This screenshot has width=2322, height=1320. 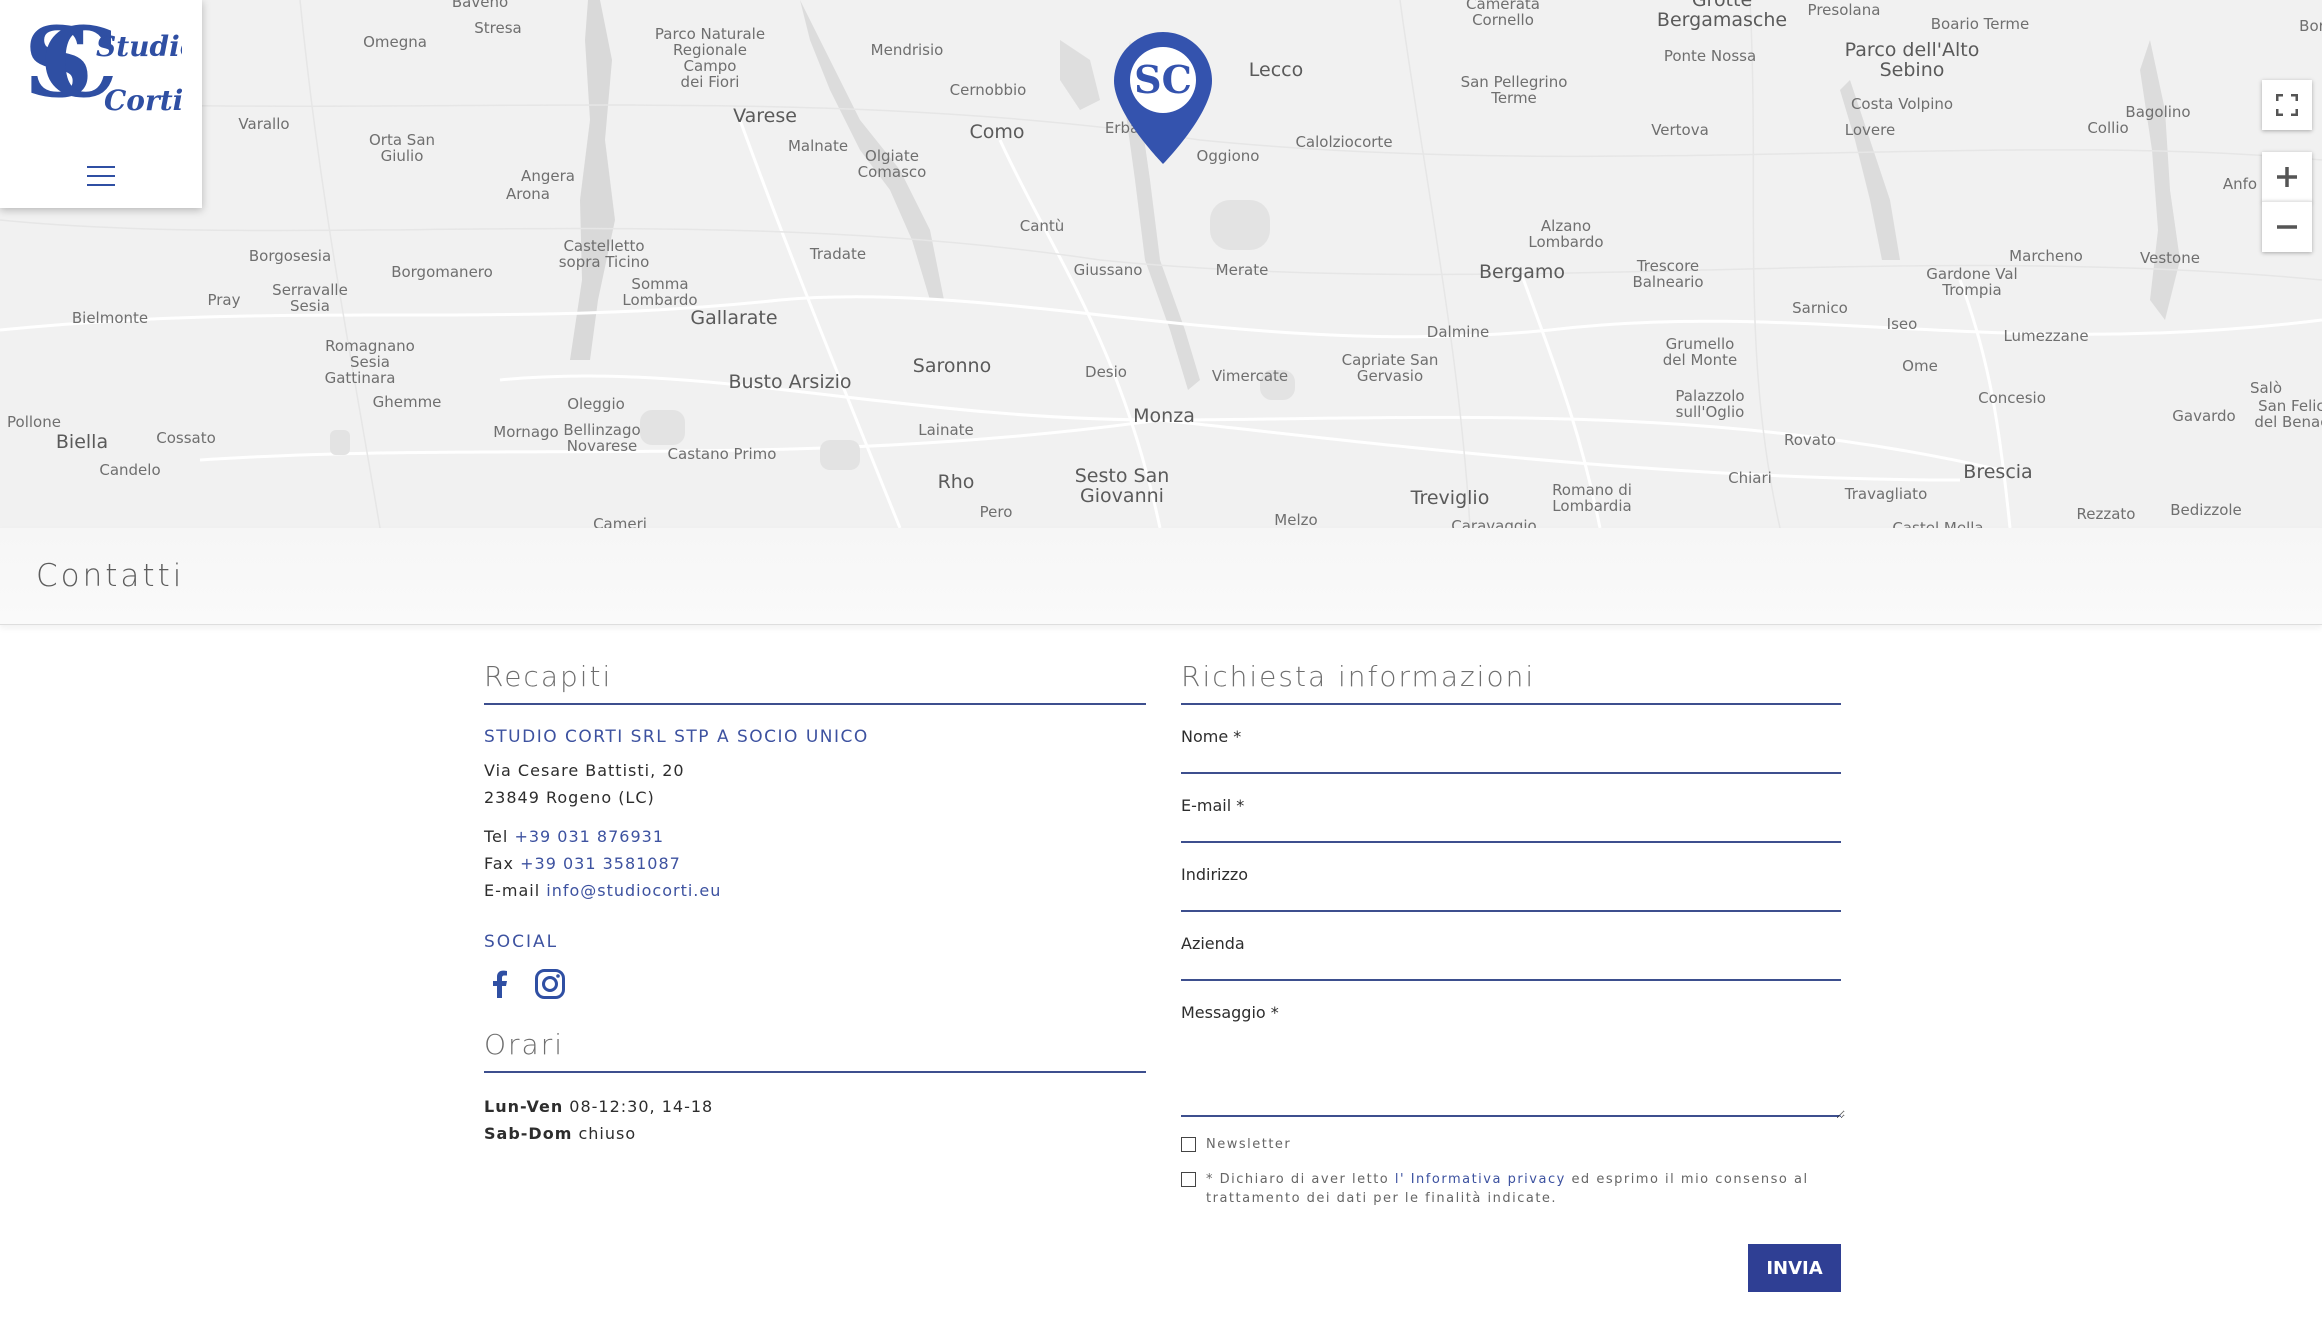 What do you see at coordinates (1188, 1179) in the screenshot?
I see `privacy-checkbox` at bounding box center [1188, 1179].